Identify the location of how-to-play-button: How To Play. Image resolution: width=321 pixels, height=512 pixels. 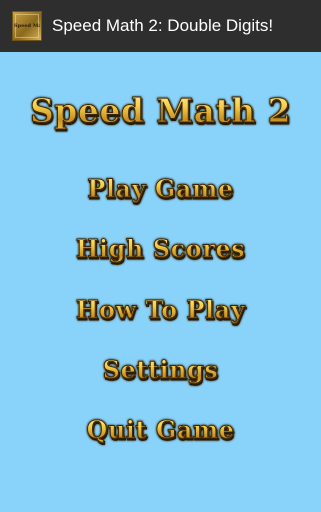
(160, 310).